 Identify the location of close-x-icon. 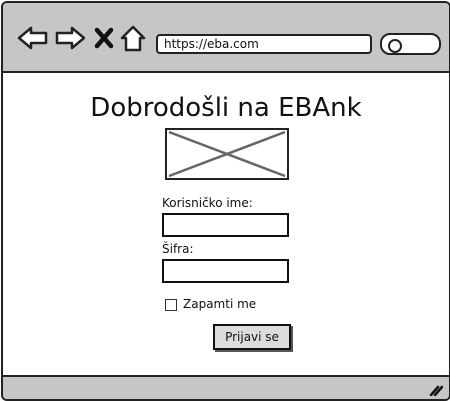
(104, 38).